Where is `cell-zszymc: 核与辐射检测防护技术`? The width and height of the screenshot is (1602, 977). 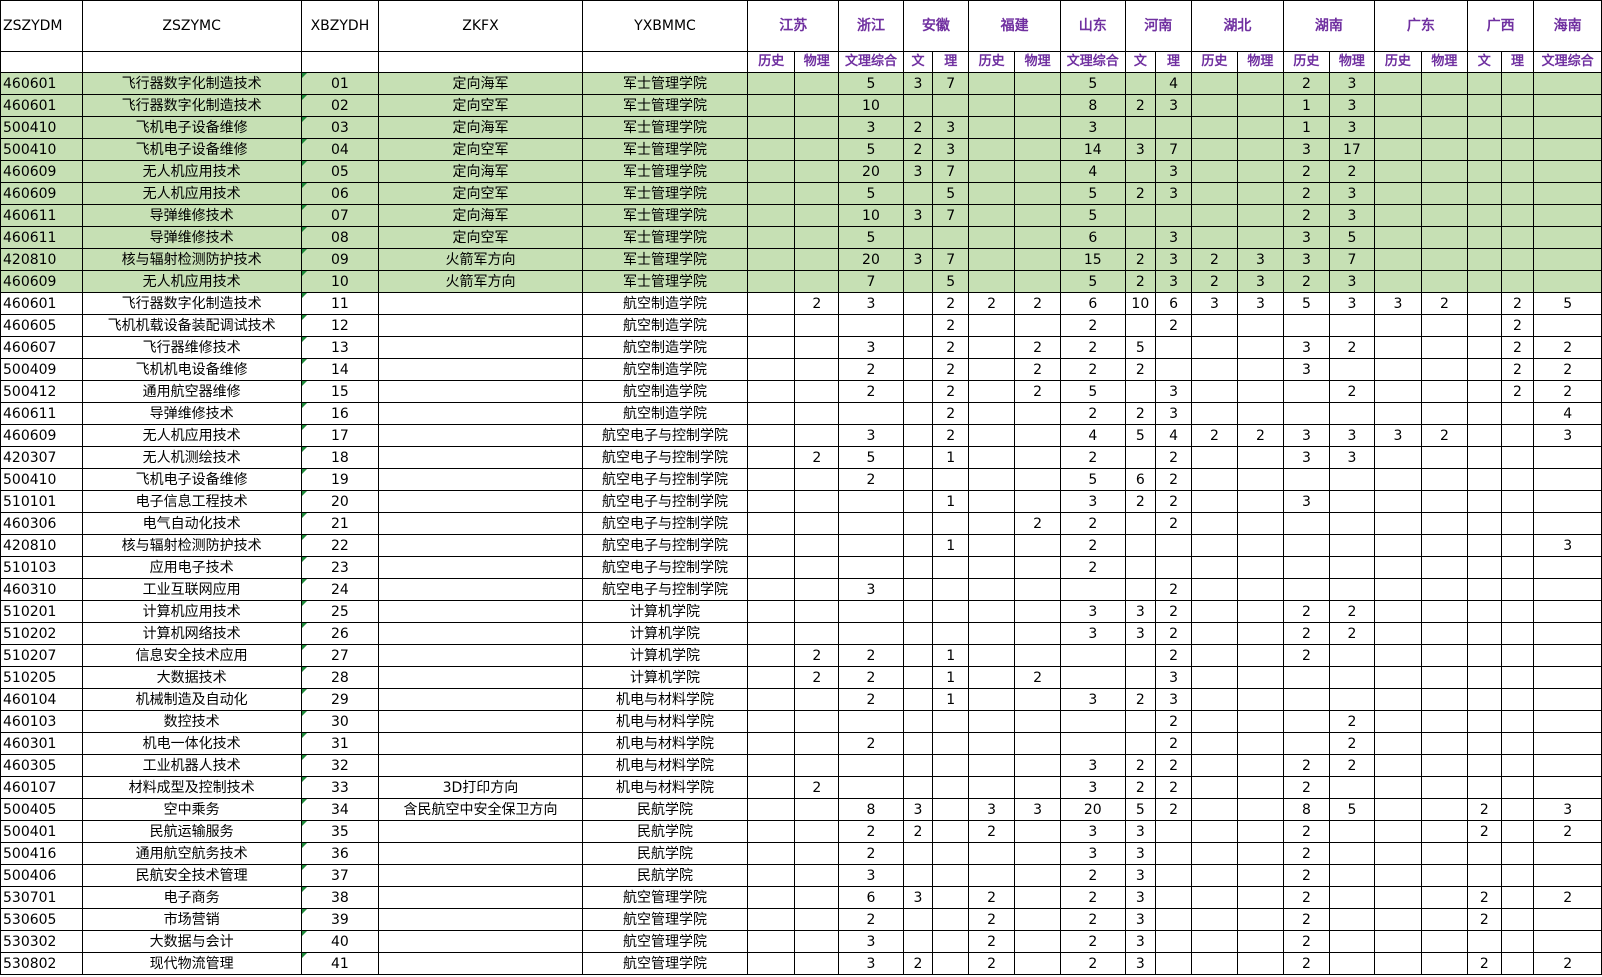
cell-zszymc: 核与辐射检测防护技术 is located at coordinates (191, 259).